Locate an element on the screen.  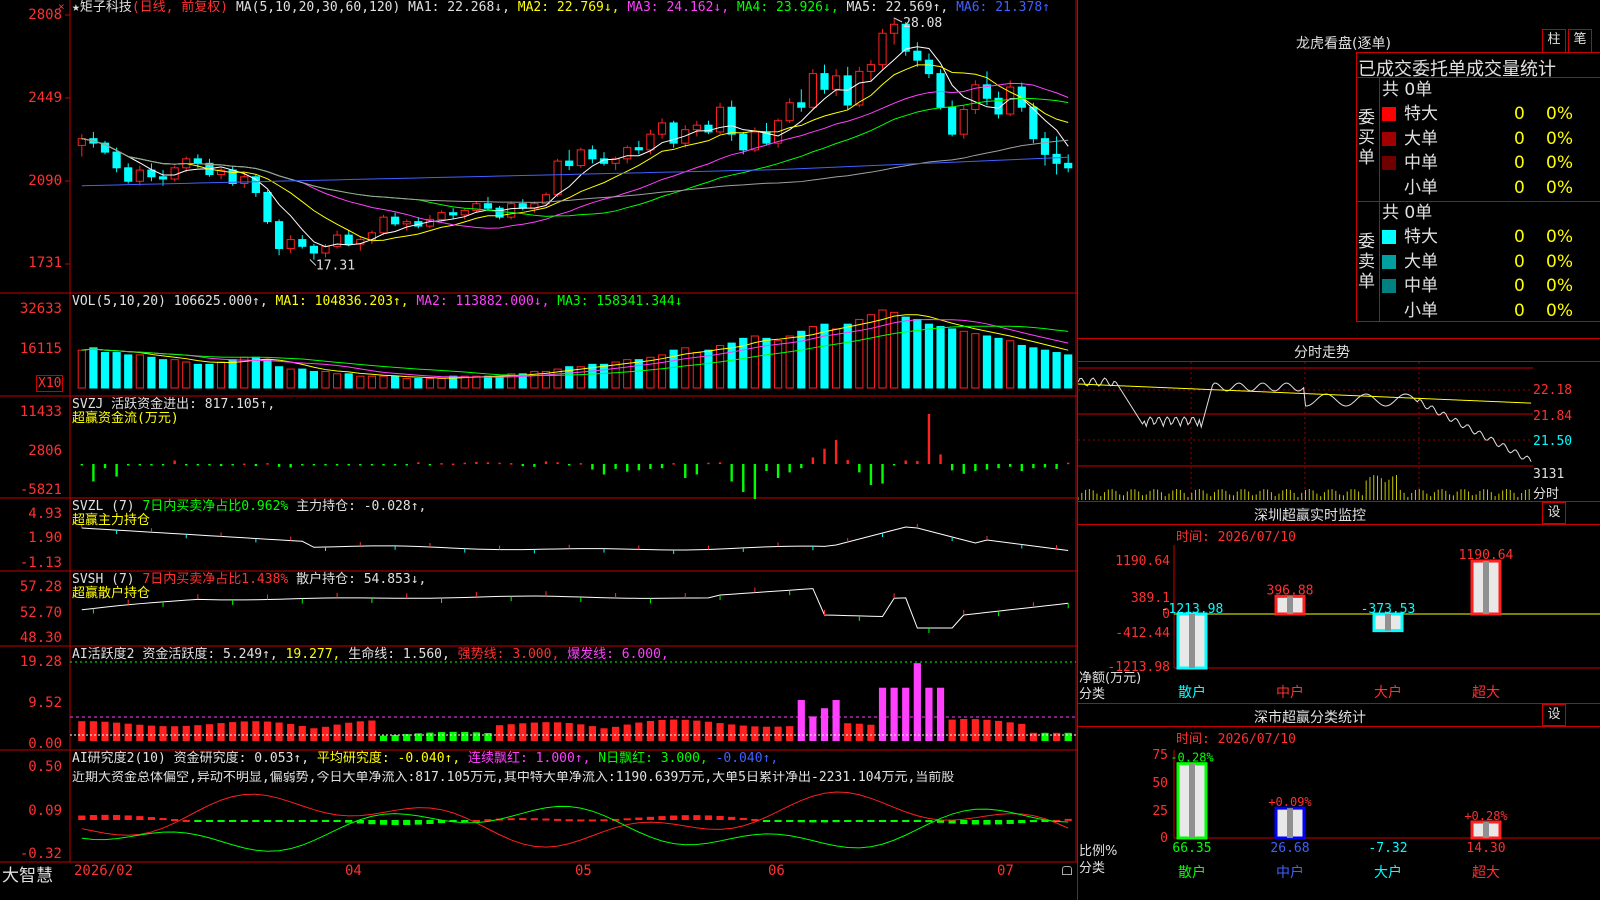
buy-side-label: 委买单 is located at coordinates (1366, 138).